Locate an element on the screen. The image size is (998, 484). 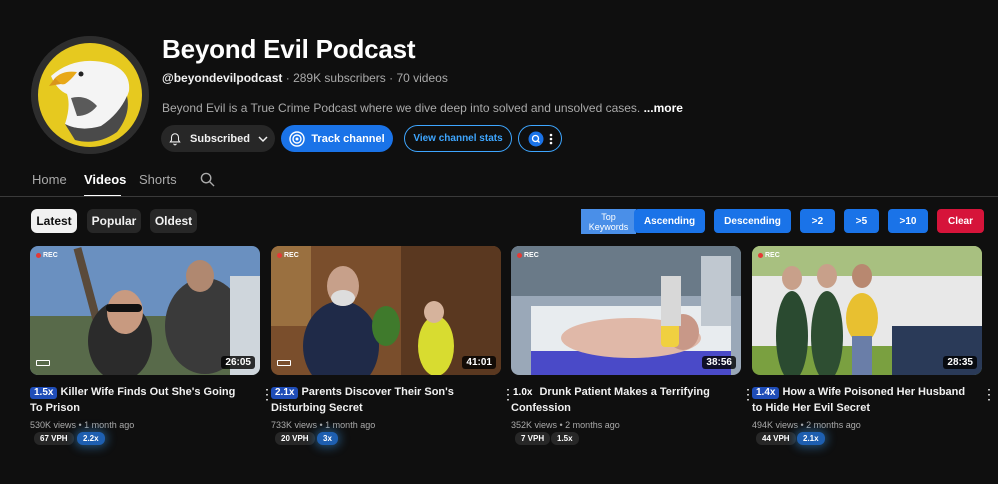
track-channel-button: Track channel is located at coordinates (337, 138).